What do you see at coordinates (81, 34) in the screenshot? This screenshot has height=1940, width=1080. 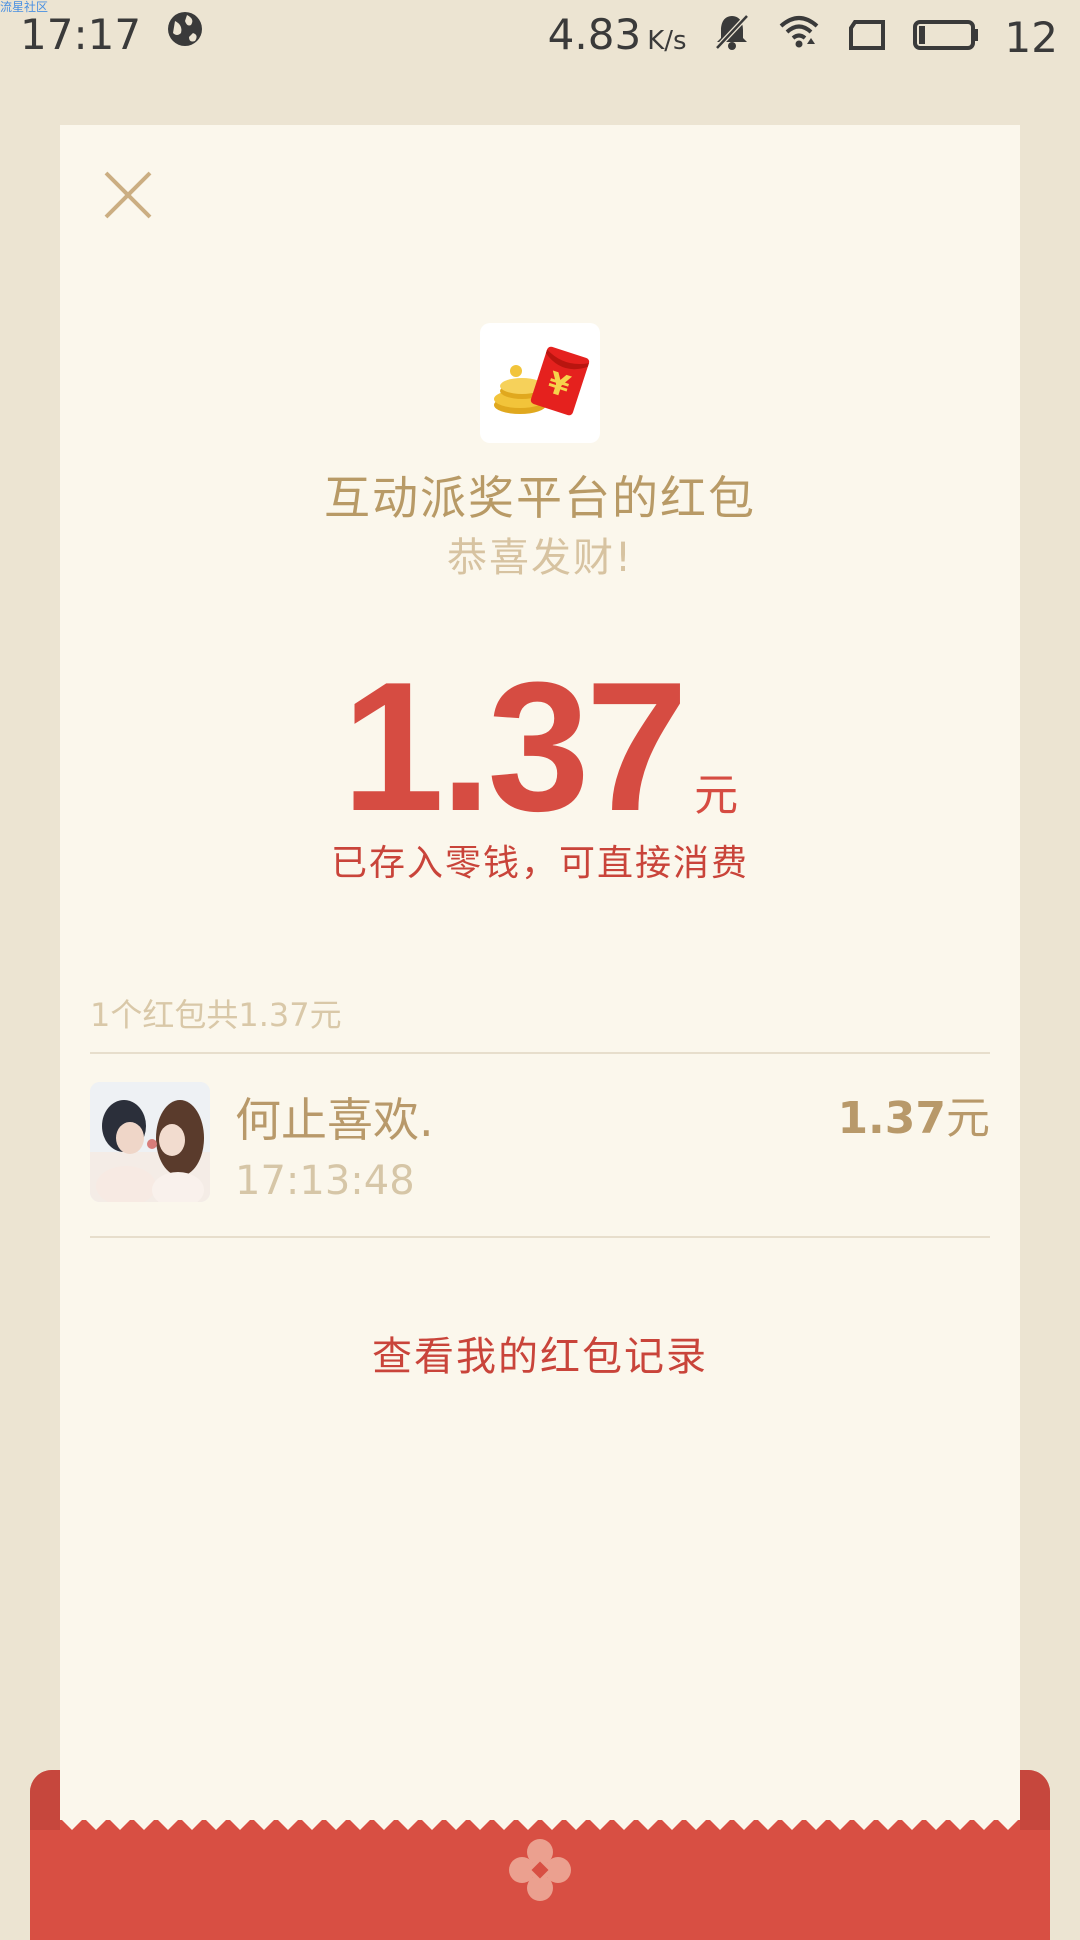 I see `status-time: 17:17` at bounding box center [81, 34].